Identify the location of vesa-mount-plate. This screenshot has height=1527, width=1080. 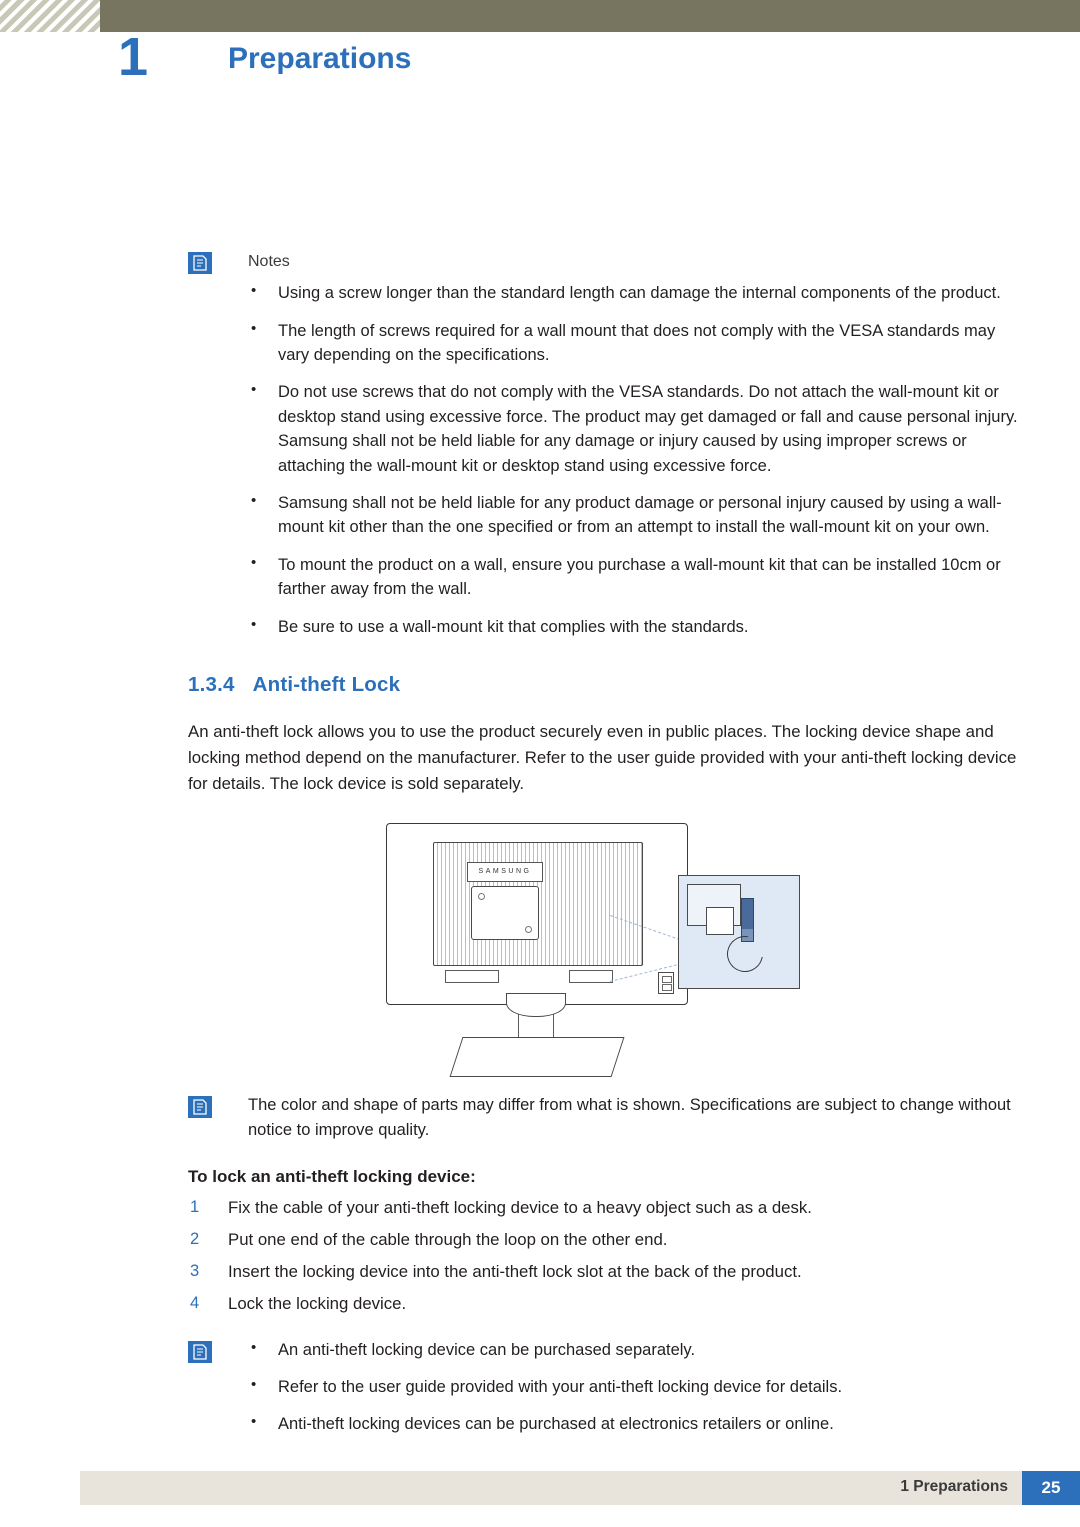
(505, 913).